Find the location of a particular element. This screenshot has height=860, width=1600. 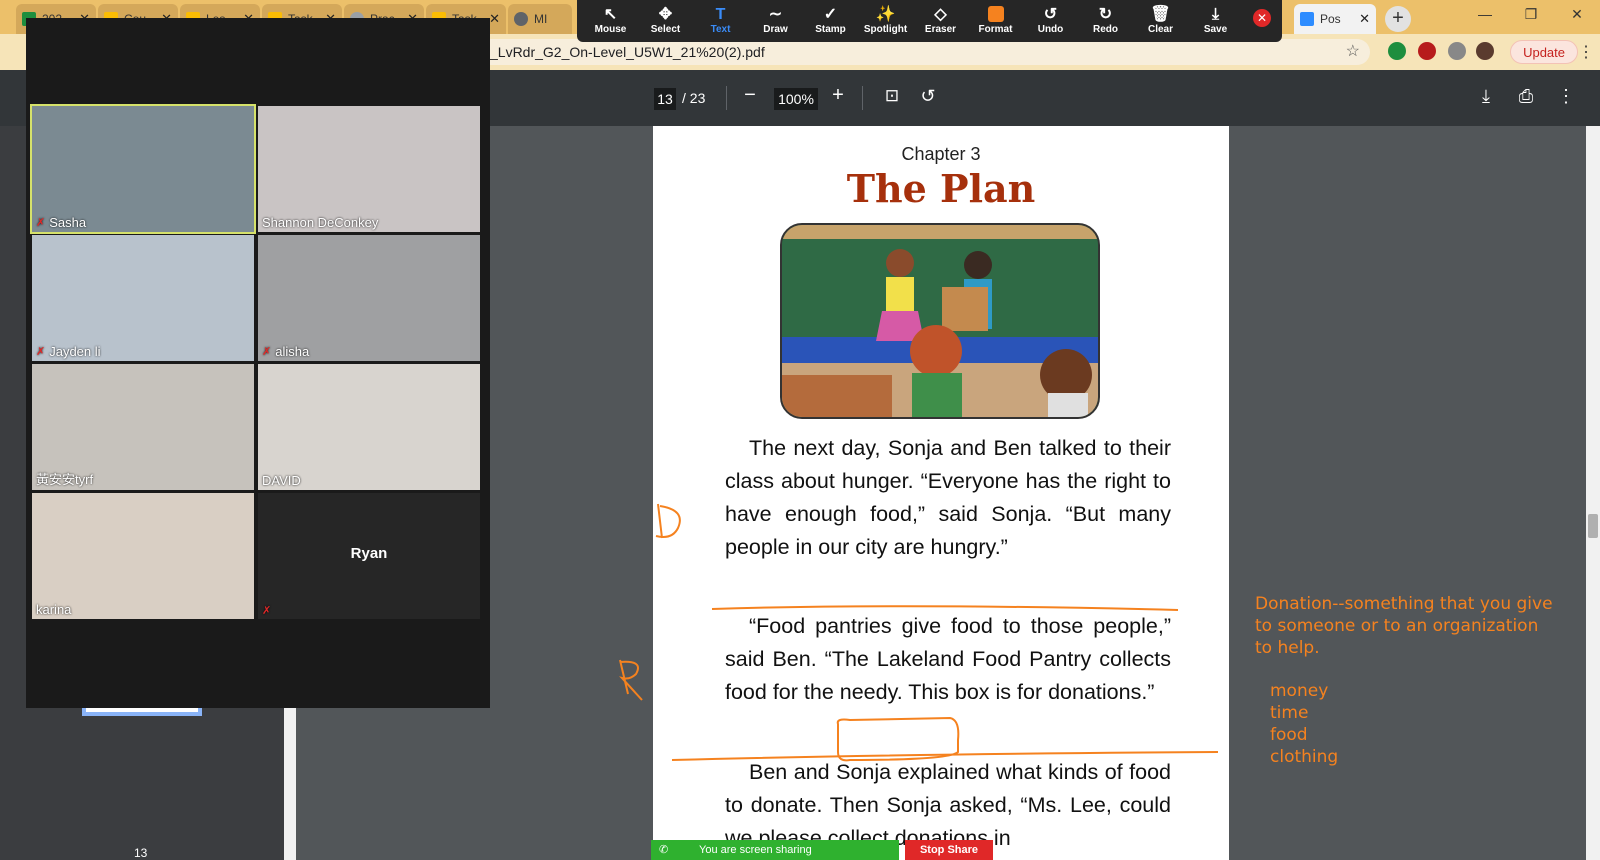

url-field: _LvRdr_G2_On-Level_U5W1_21%20(2).pdf ☆ is located at coordinates (924, 52).